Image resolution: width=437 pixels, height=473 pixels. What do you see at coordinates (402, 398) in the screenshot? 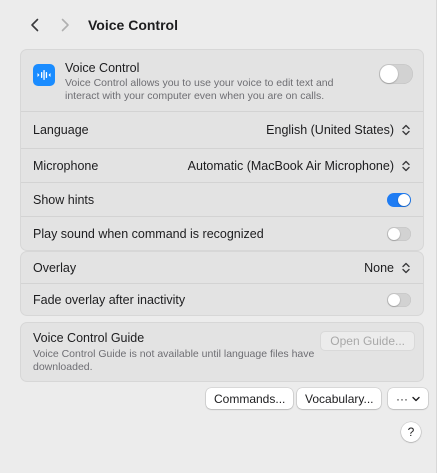
I see `more-label: ···` at bounding box center [402, 398].